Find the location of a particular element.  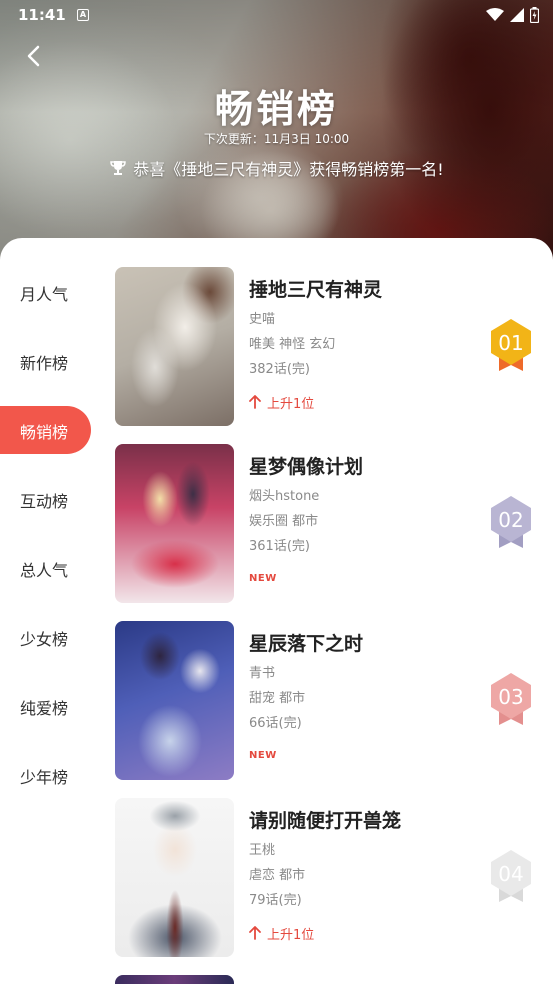

comic-tags: 娱乐圈 都市 is located at coordinates (284, 521).